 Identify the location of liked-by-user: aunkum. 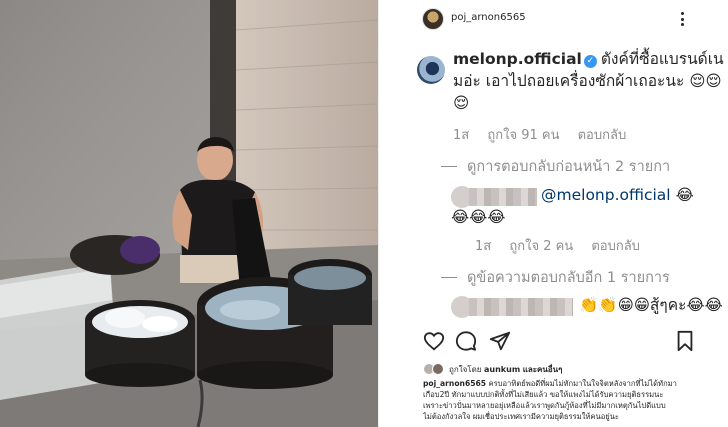
(502, 369).